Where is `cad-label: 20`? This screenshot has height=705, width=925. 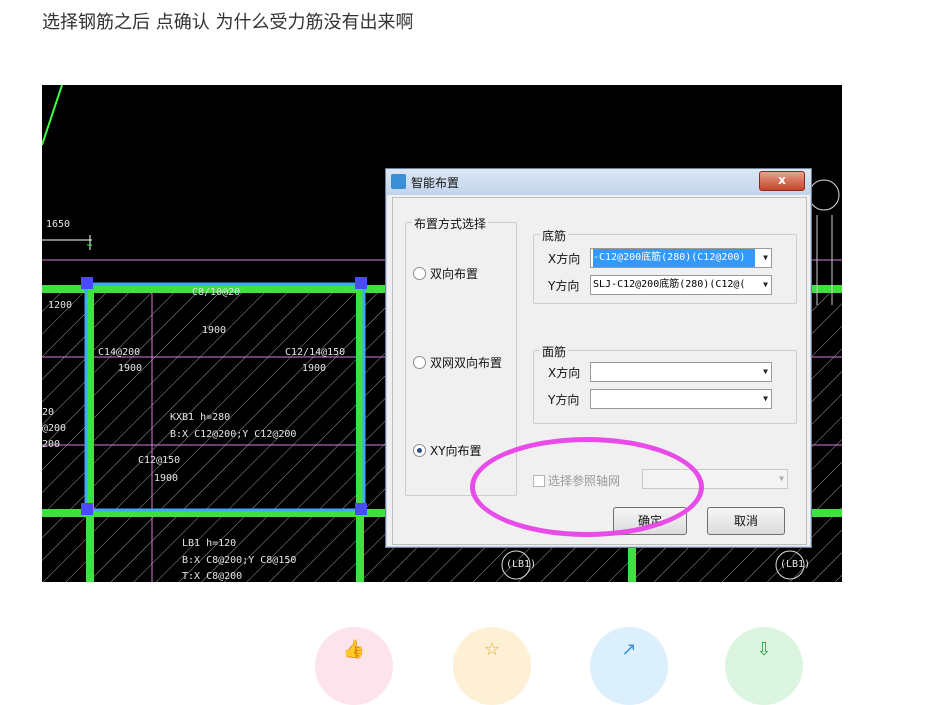 cad-label: 20 is located at coordinates (48, 412).